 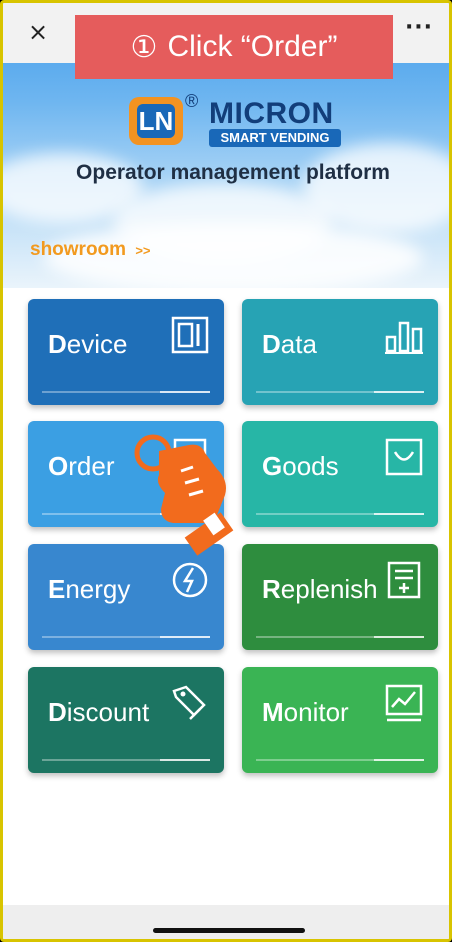 What do you see at coordinates (126, 720) in the screenshot?
I see `tile-discount: Discount` at bounding box center [126, 720].